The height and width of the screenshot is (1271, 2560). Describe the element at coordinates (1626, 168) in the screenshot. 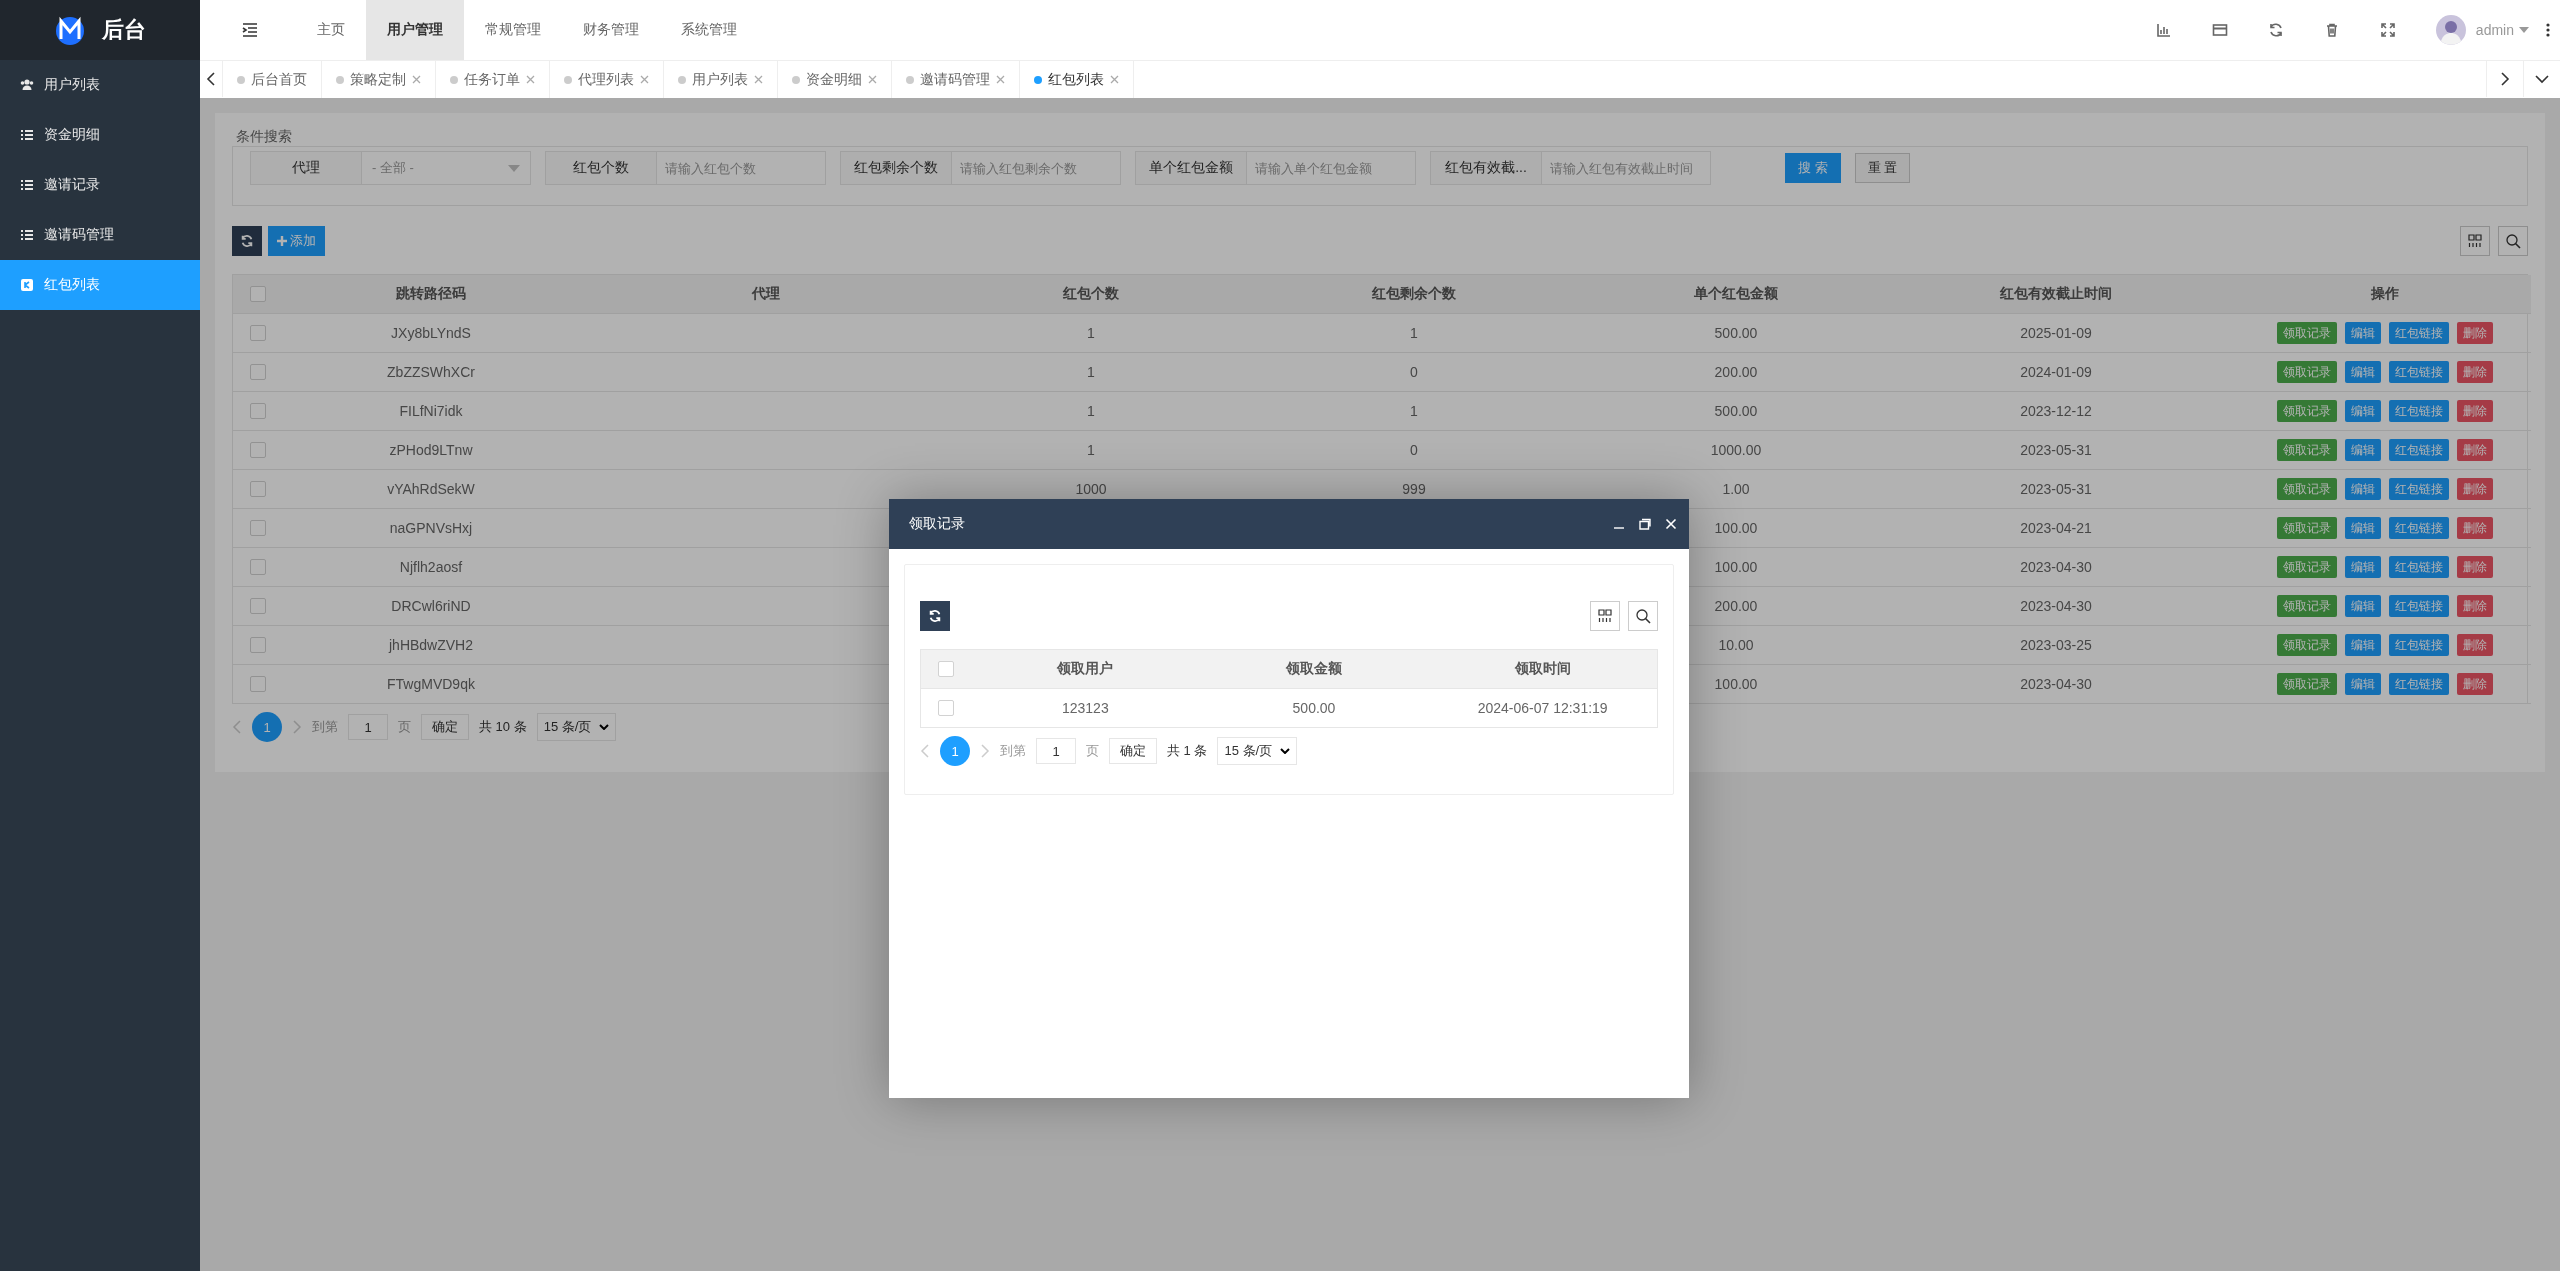

I see `input-field: 请输入红包有效截止时间` at that location.